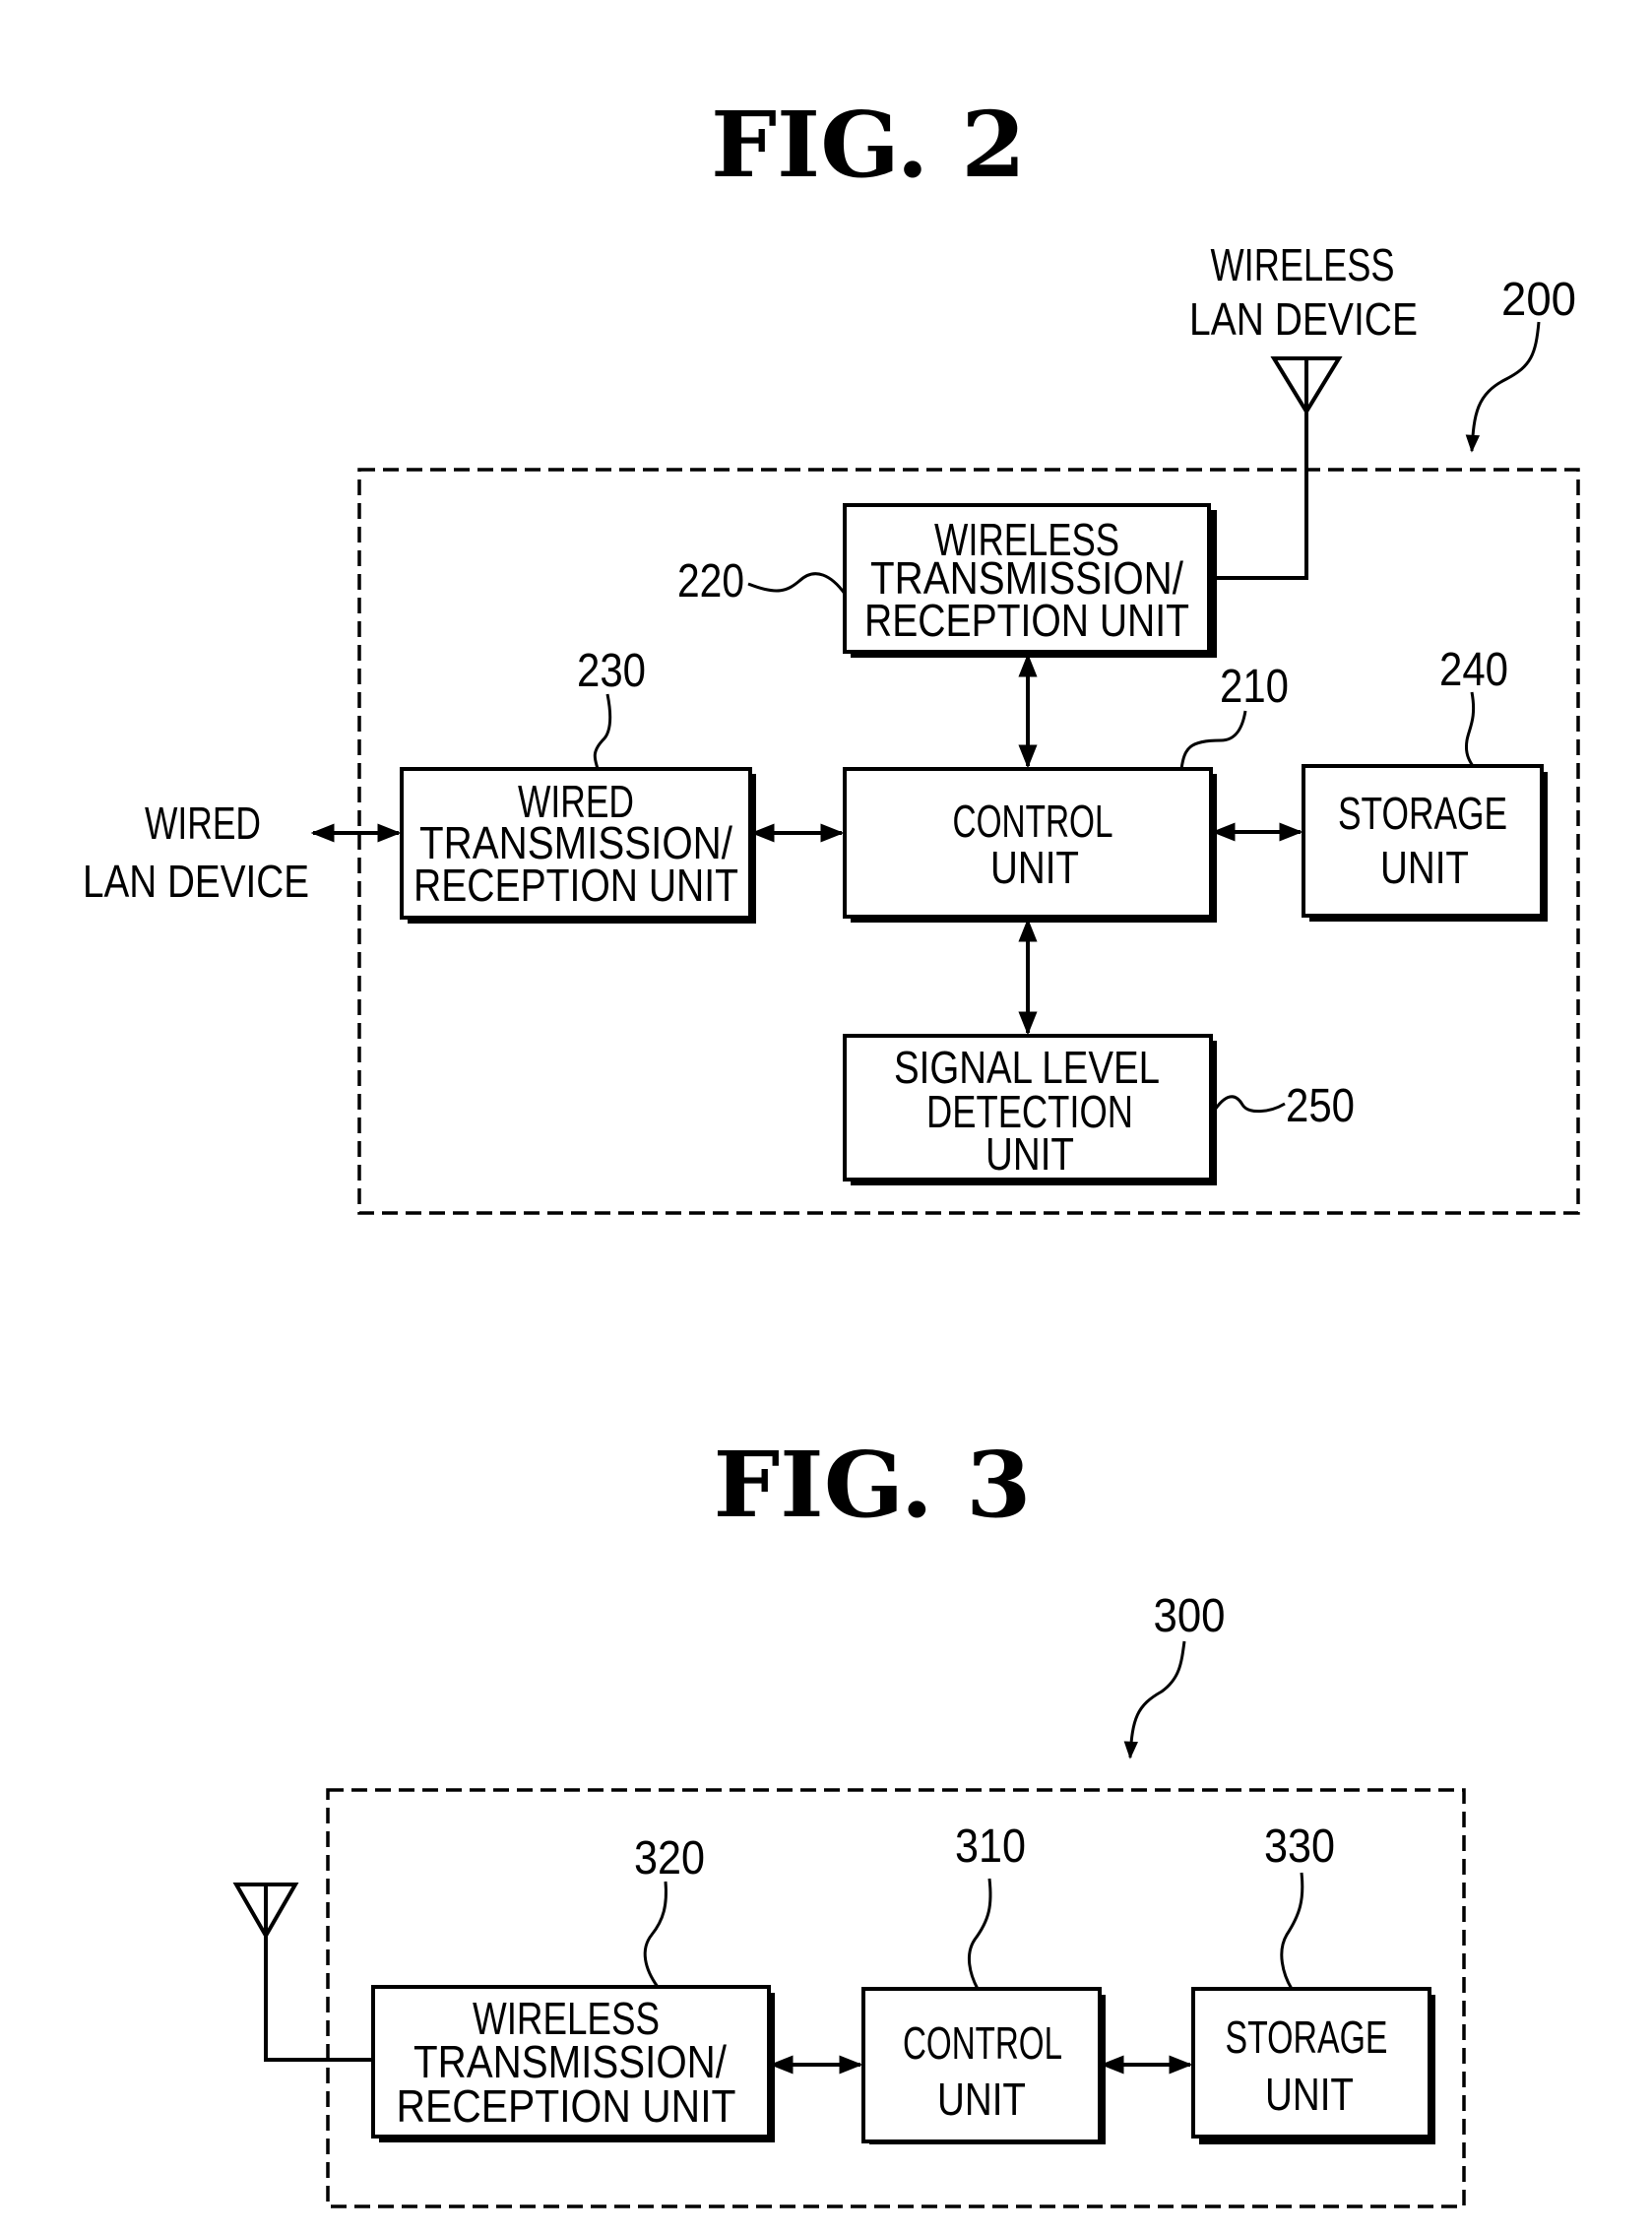  What do you see at coordinates (710, 581) in the screenshot?
I see `ref-label-220: 220` at bounding box center [710, 581].